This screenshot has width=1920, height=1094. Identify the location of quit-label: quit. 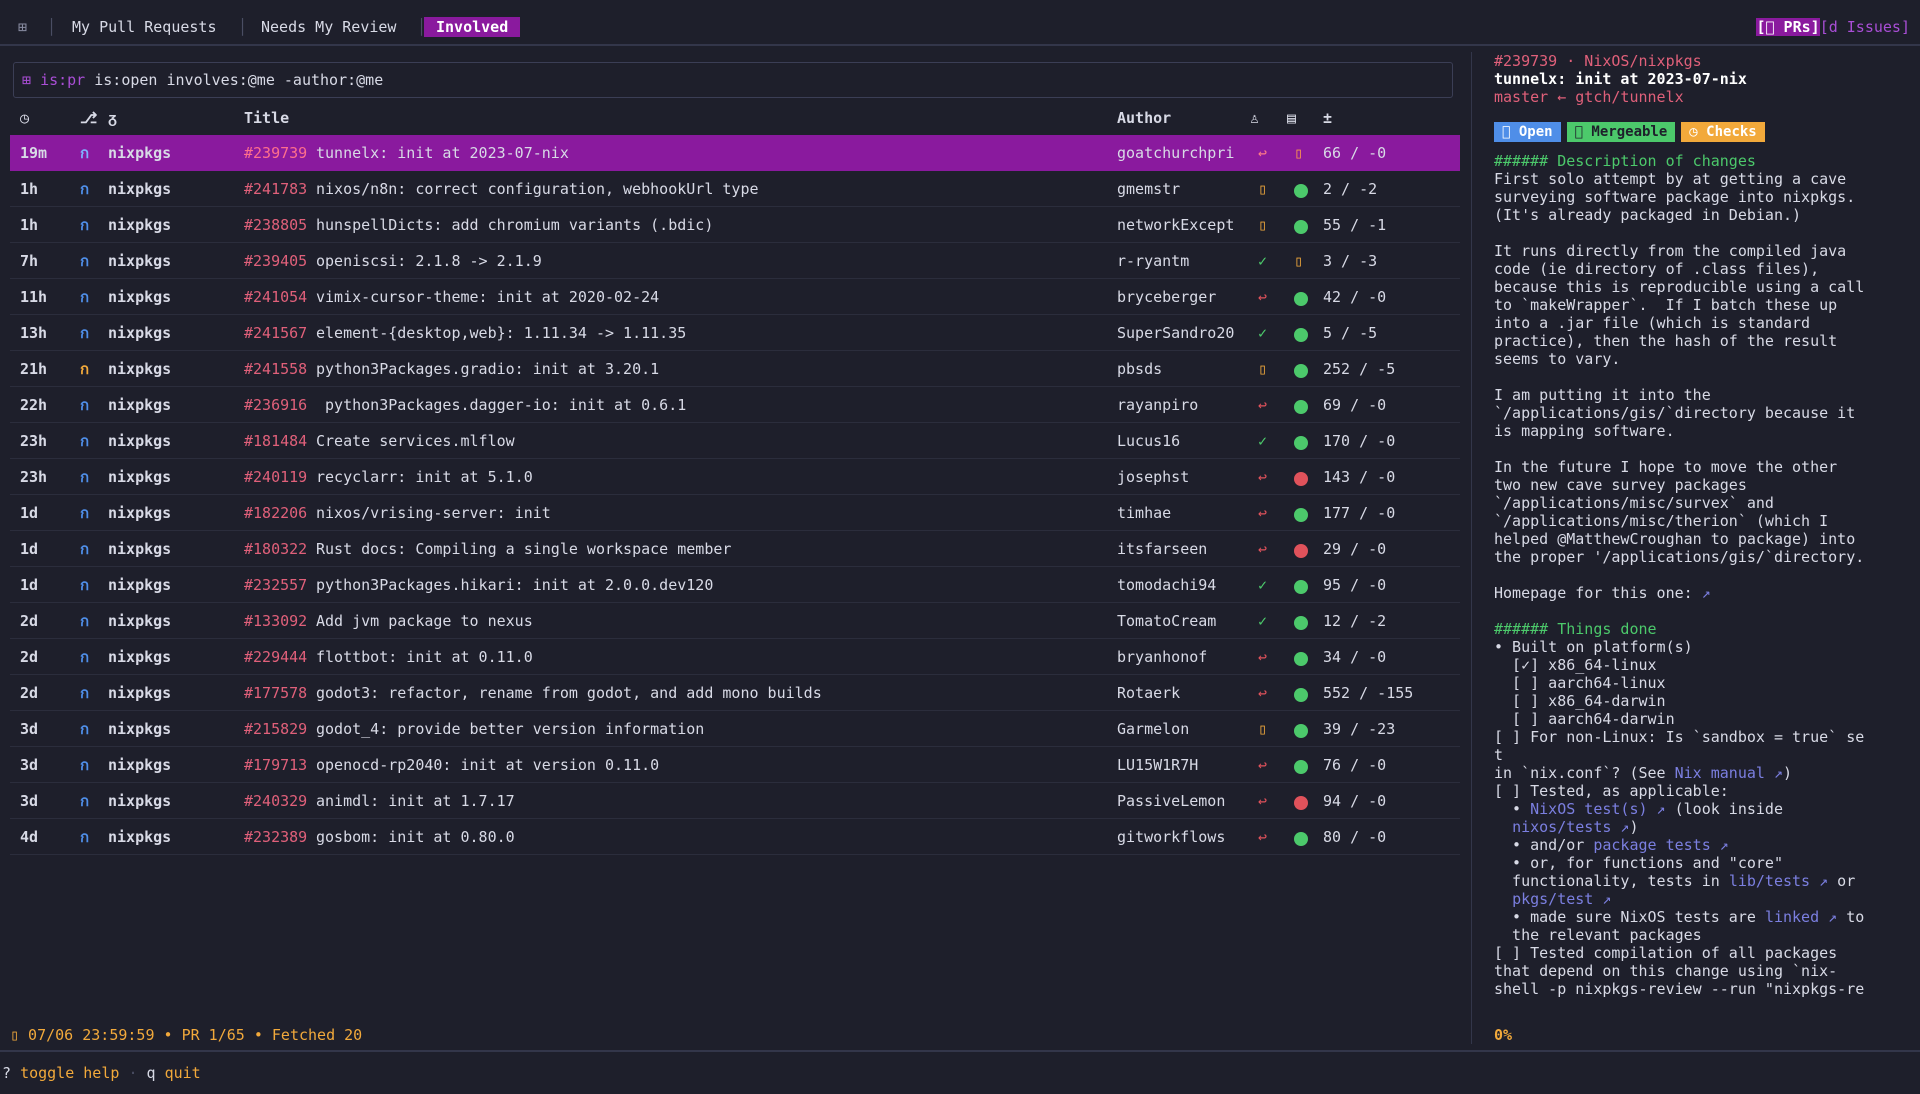
(183, 1073).